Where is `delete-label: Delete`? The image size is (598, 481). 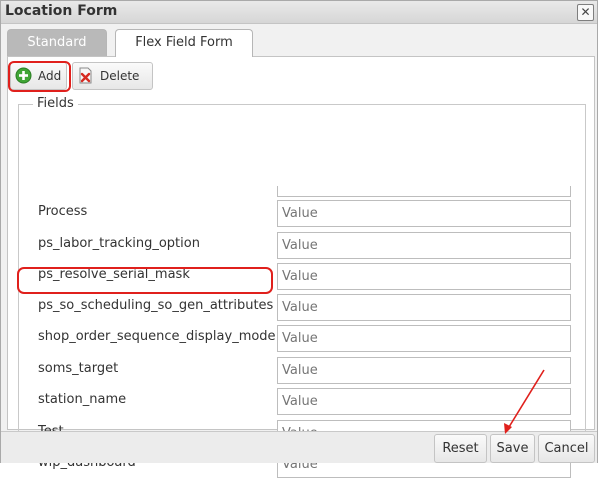
delete-label: Delete is located at coordinates (120, 76).